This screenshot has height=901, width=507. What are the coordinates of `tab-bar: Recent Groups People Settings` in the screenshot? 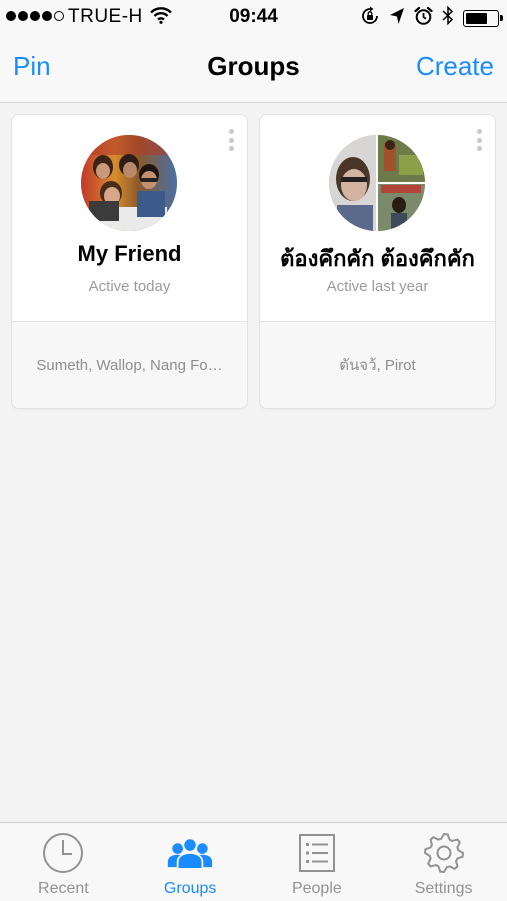 It's located at (253, 861).